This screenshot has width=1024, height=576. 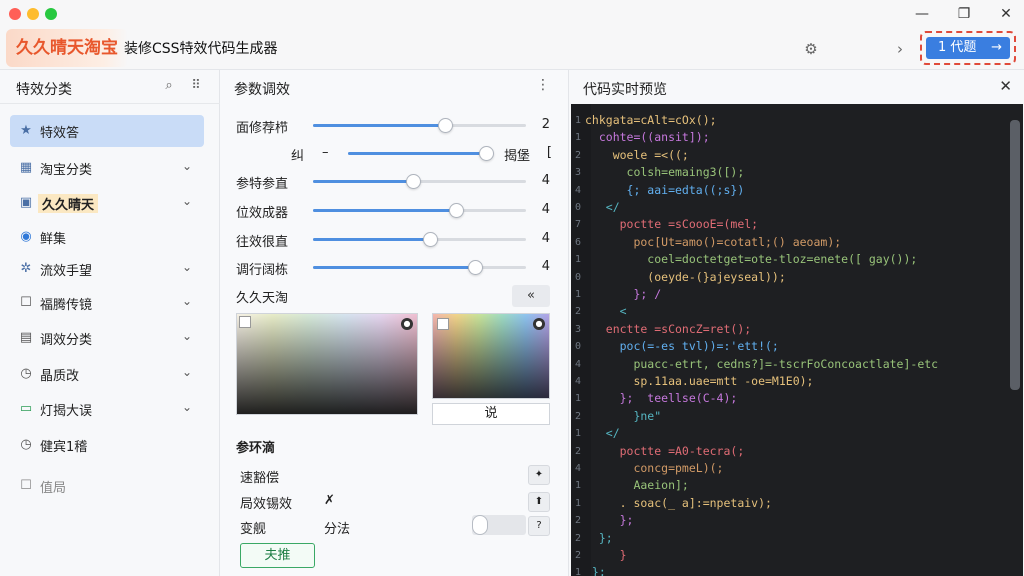 What do you see at coordinates (33, 14) in the screenshot?
I see `minimize-dot` at bounding box center [33, 14].